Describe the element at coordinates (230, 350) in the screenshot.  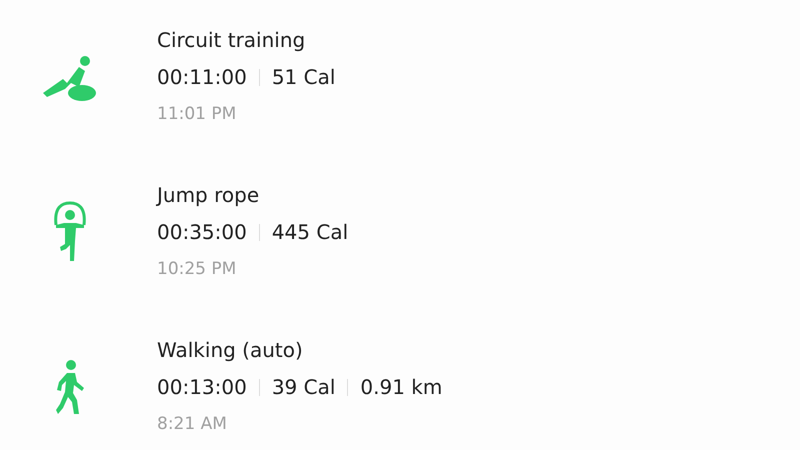
I see `activity-name: Walking (auto)` at that location.